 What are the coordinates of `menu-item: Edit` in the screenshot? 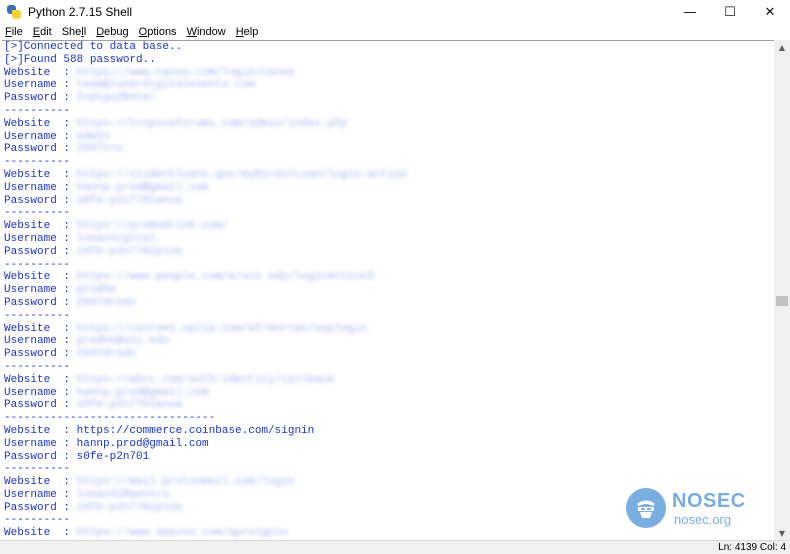 It's located at (42, 32).